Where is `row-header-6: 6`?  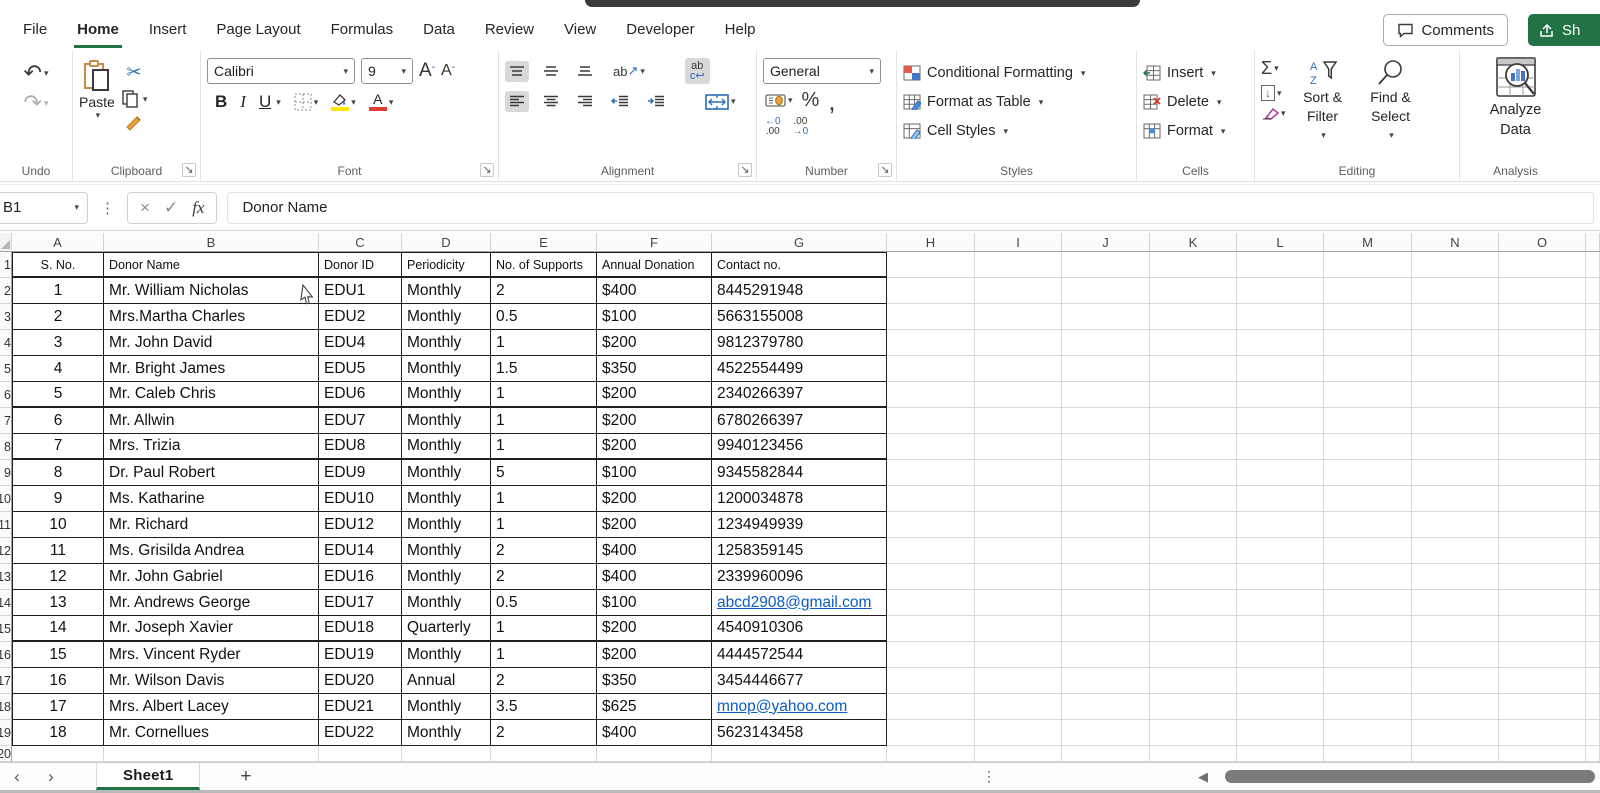 row-header-6: 6 is located at coordinates (6, 395).